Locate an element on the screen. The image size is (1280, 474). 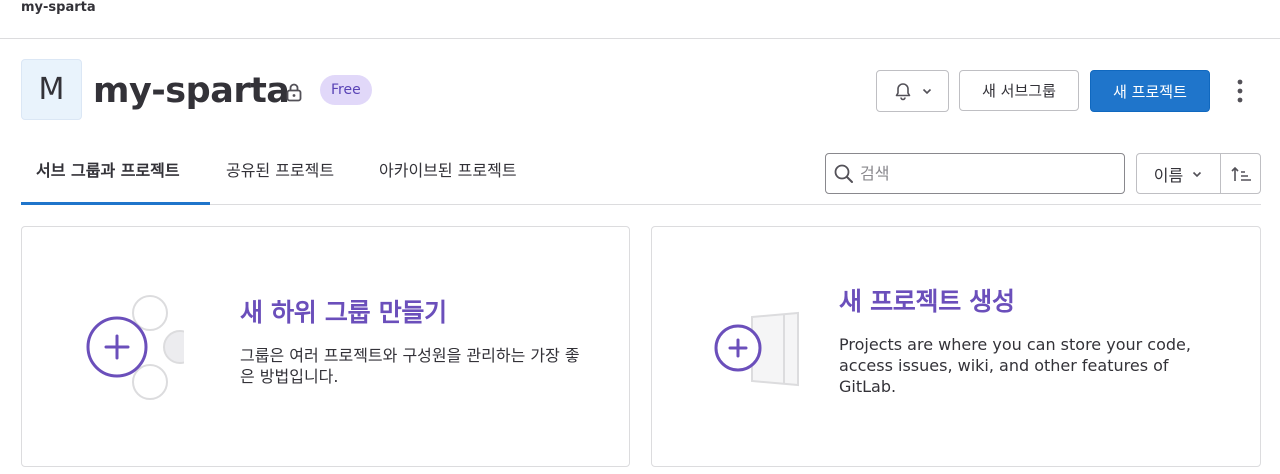
sort-by-dropdown: 이름 is located at coordinates (1178, 173).